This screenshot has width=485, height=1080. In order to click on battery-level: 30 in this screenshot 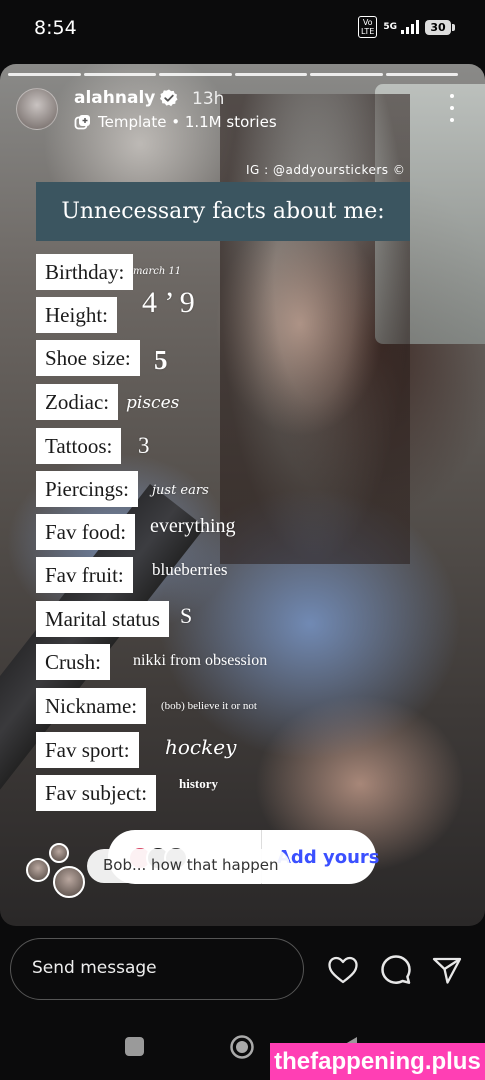, I will do `click(438, 27)`.